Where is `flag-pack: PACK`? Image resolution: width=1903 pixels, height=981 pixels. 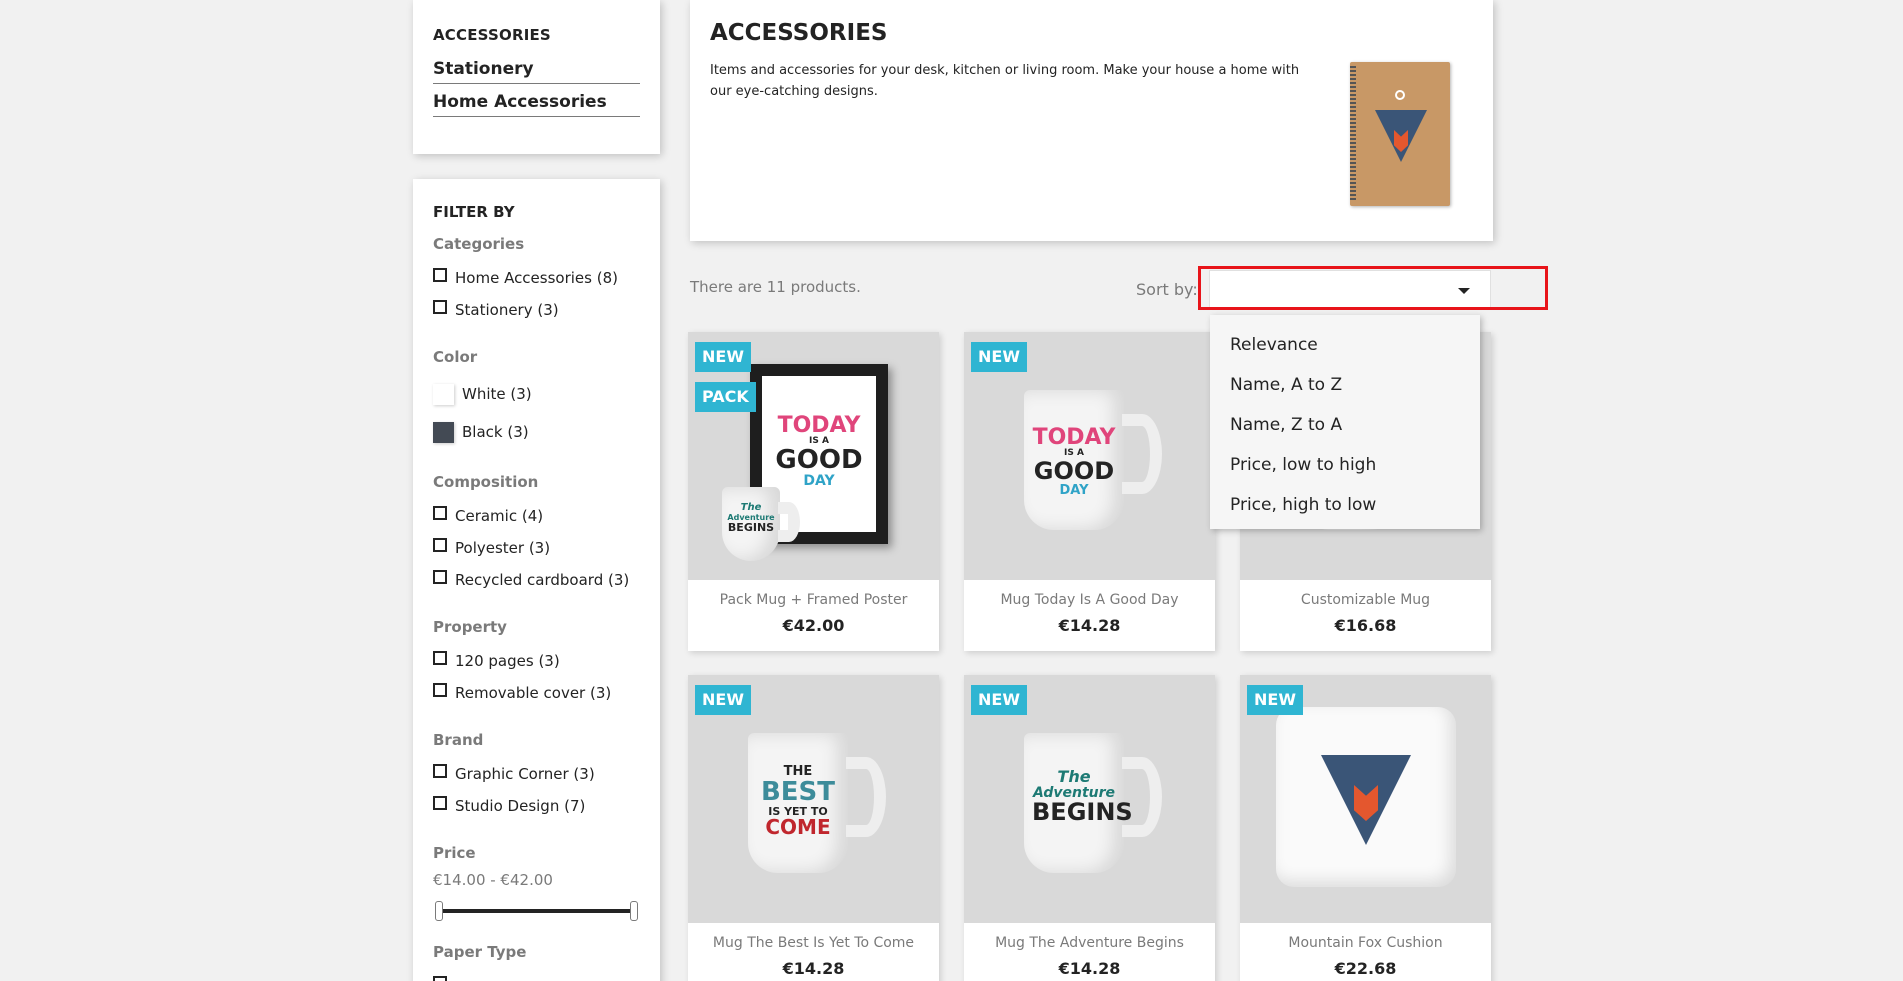
flag-pack: PACK is located at coordinates (725, 397).